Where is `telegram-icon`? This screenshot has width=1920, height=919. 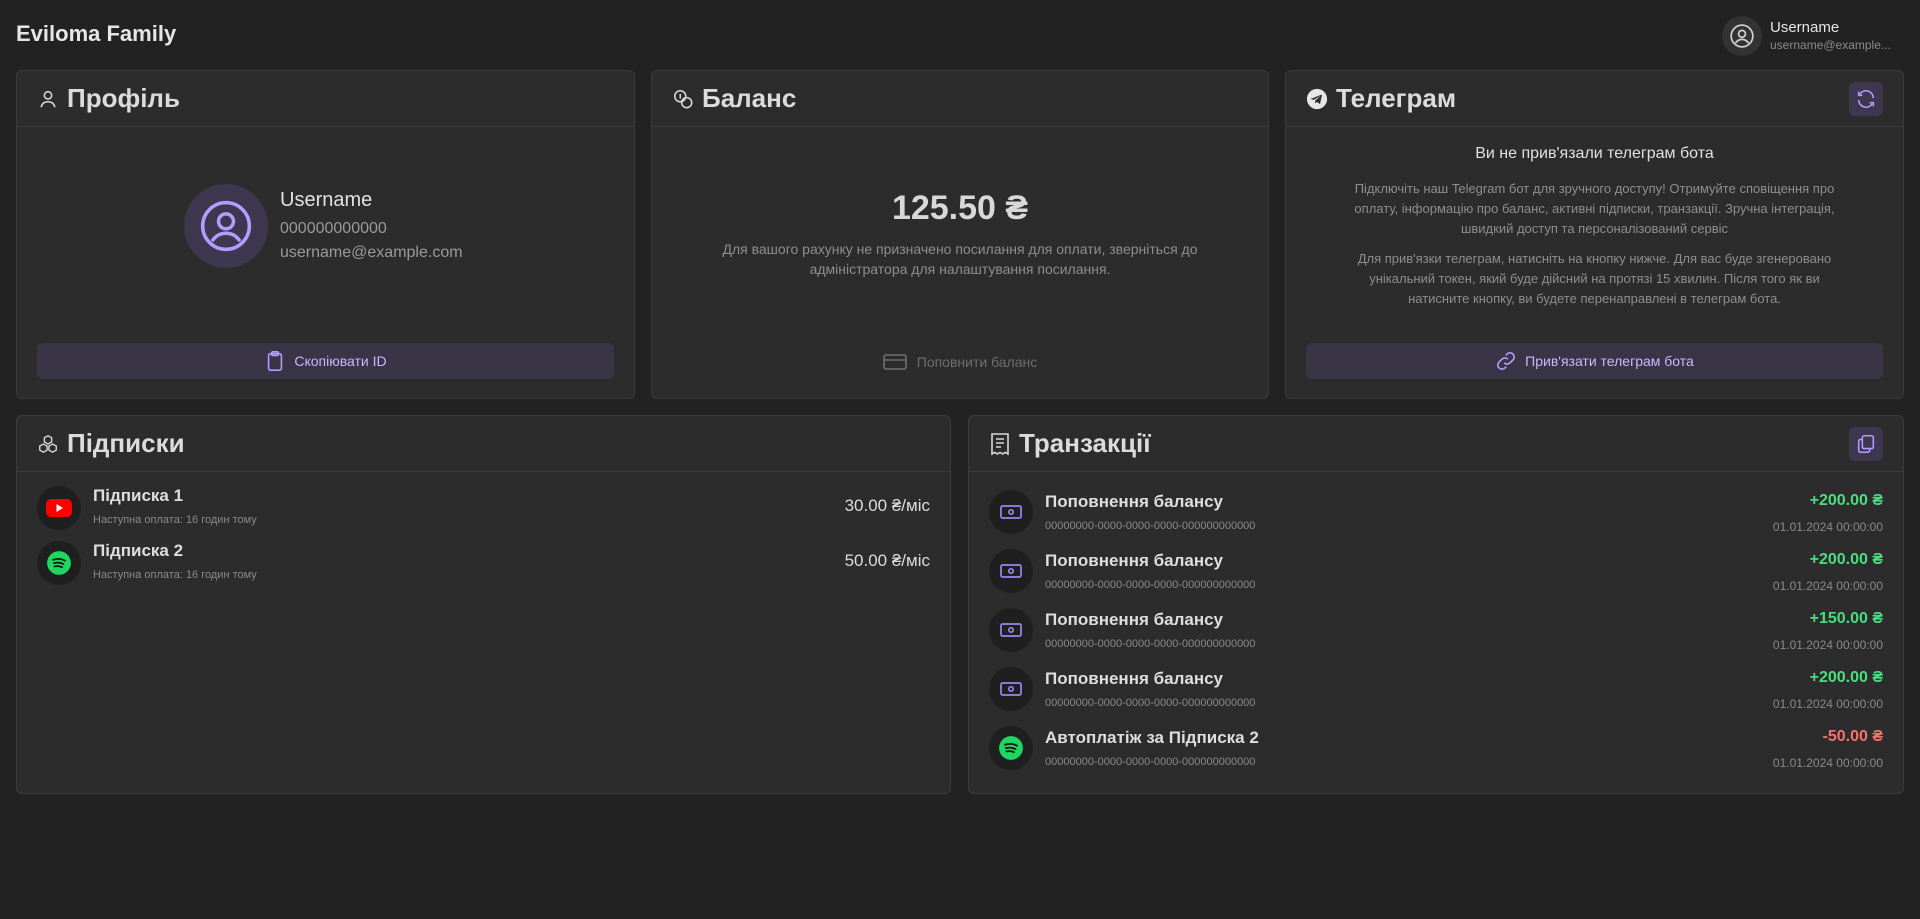
telegram-icon is located at coordinates (1317, 99).